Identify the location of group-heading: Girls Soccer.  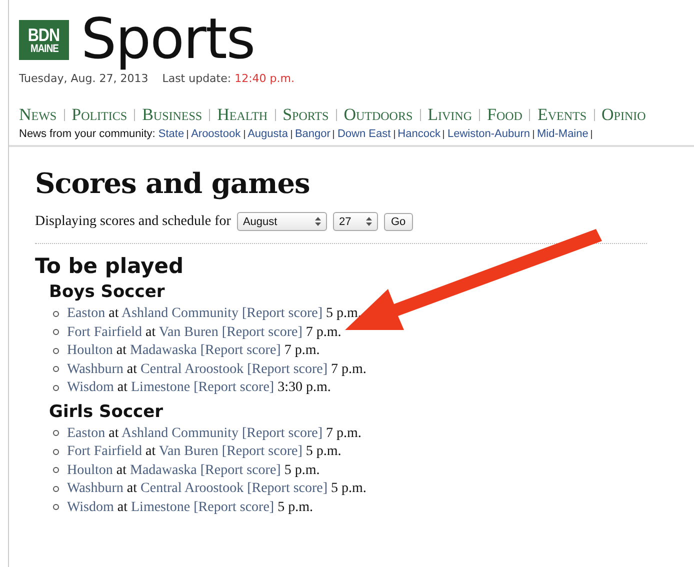
(106, 412).